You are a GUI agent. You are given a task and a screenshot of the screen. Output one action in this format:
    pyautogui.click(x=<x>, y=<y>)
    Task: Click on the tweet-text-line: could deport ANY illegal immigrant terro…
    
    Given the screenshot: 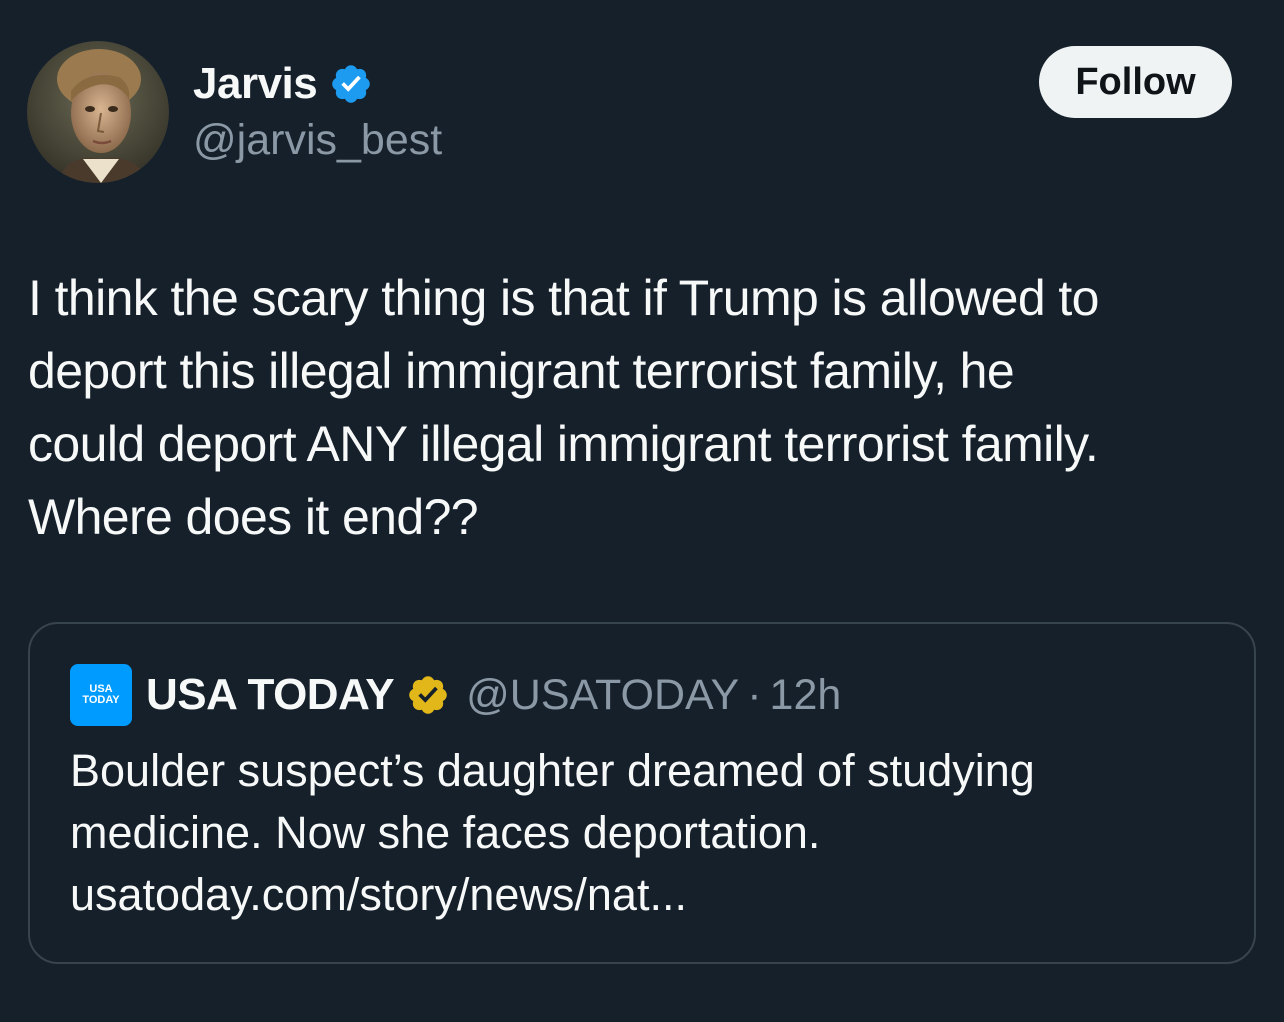 What is the action you would take?
    pyautogui.click(x=563, y=444)
    